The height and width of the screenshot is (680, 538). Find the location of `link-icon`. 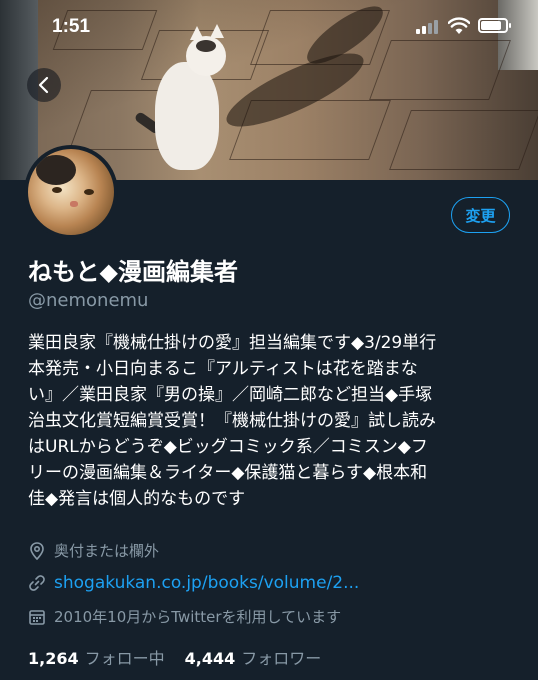

link-icon is located at coordinates (37, 583).